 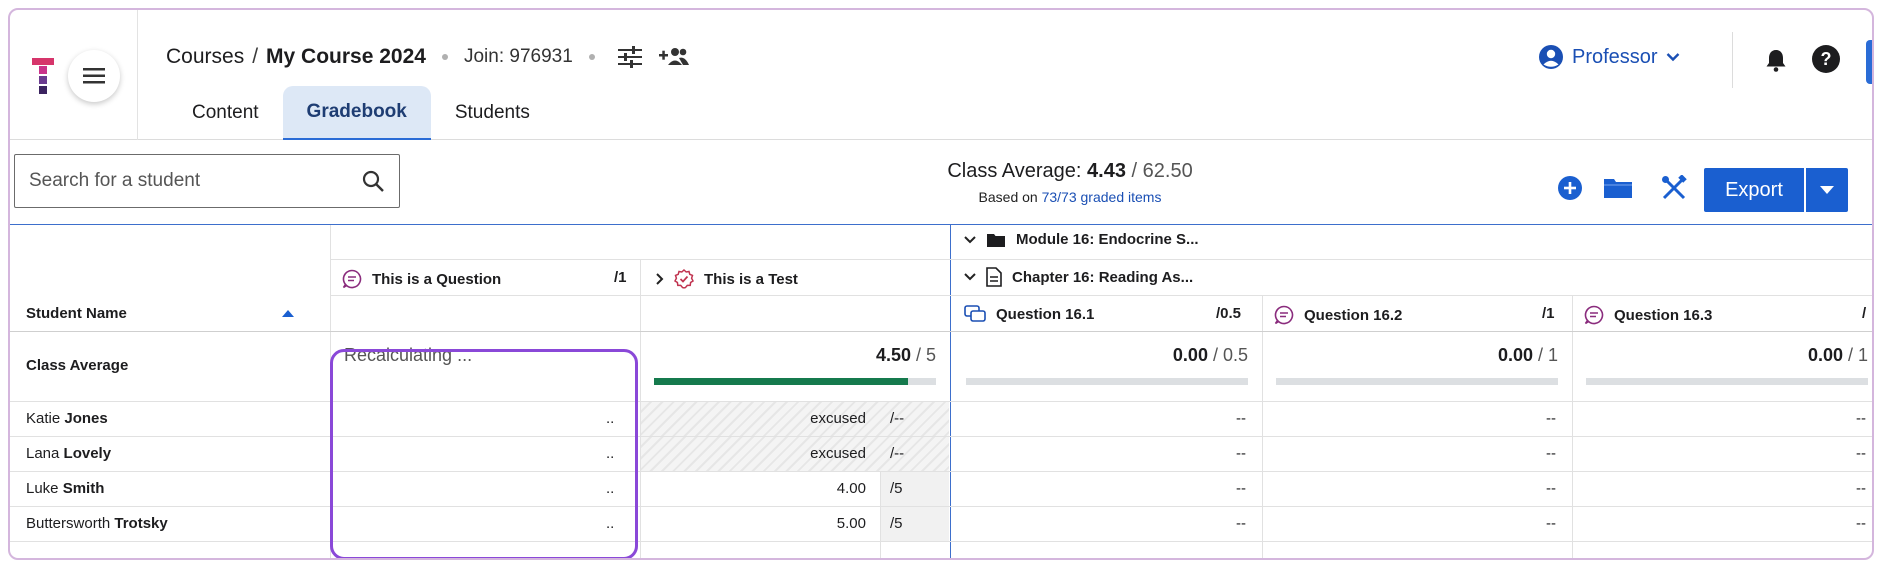 What do you see at coordinates (896, 488) in the screenshot?
I see `test-max-cell: /5` at bounding box center [896, 488].